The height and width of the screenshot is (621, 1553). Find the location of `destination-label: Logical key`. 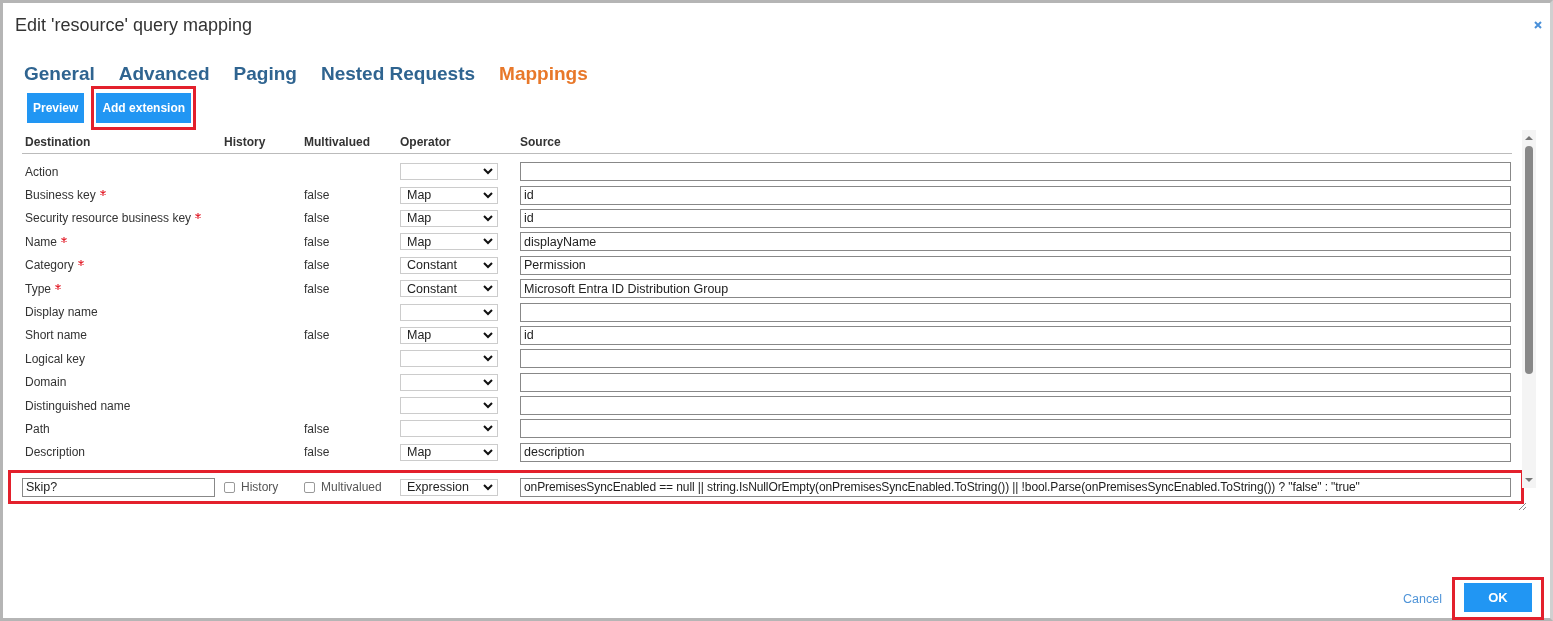

destination-label: Logical key is located at coordinates (55, 358).